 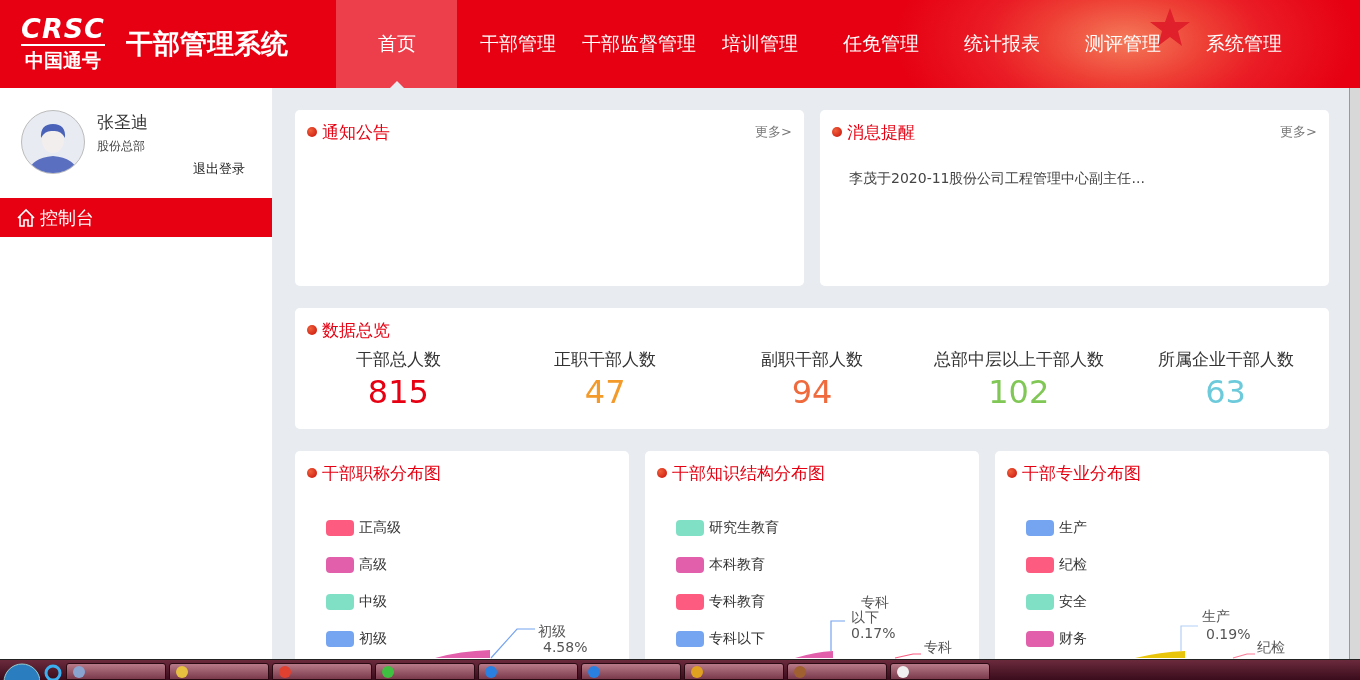 What do you see at coordinates (207, 44) in the screenshot?
I see `system-title: 干部管理系统` at bounding box center [207, 44].